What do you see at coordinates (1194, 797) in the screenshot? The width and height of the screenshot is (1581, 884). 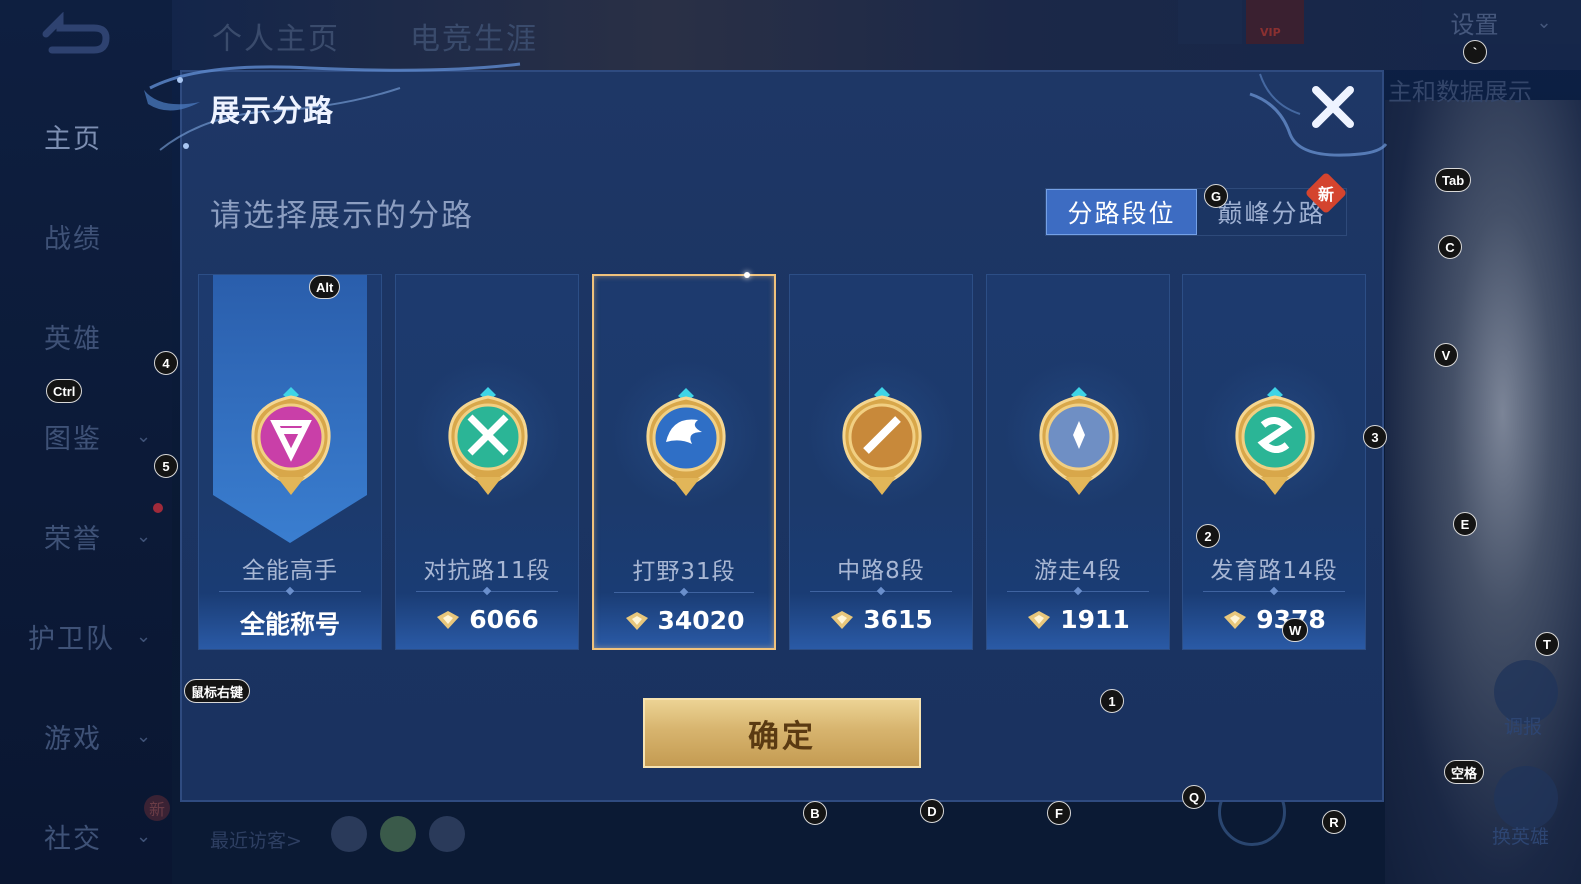 I see `hint-q: Q` at bounding box center [1194, 797].